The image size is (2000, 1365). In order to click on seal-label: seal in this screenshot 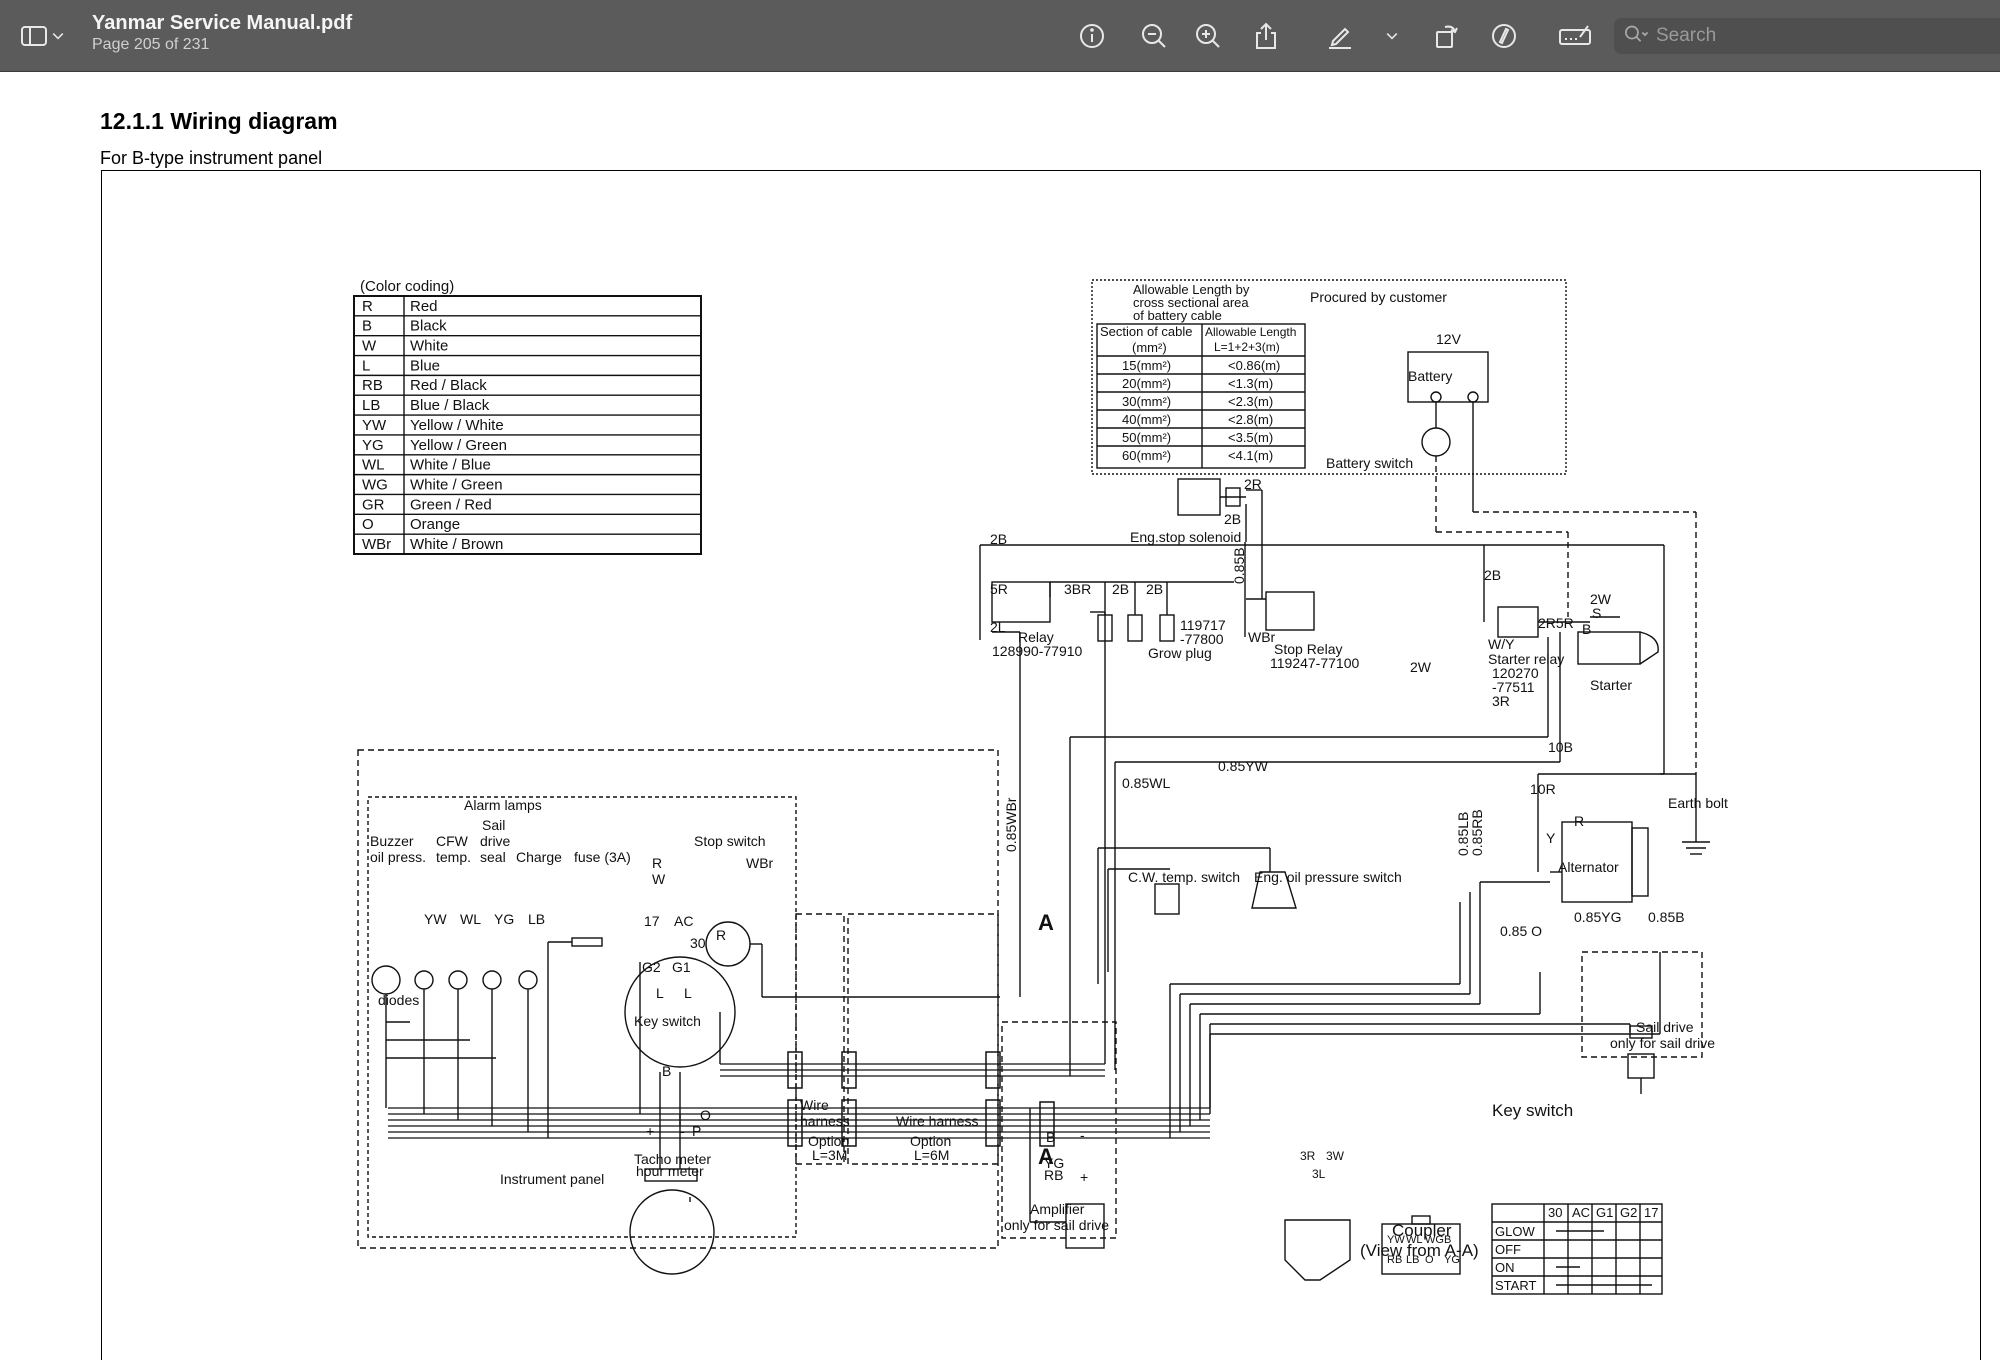, I will do `click(493, 857)`.